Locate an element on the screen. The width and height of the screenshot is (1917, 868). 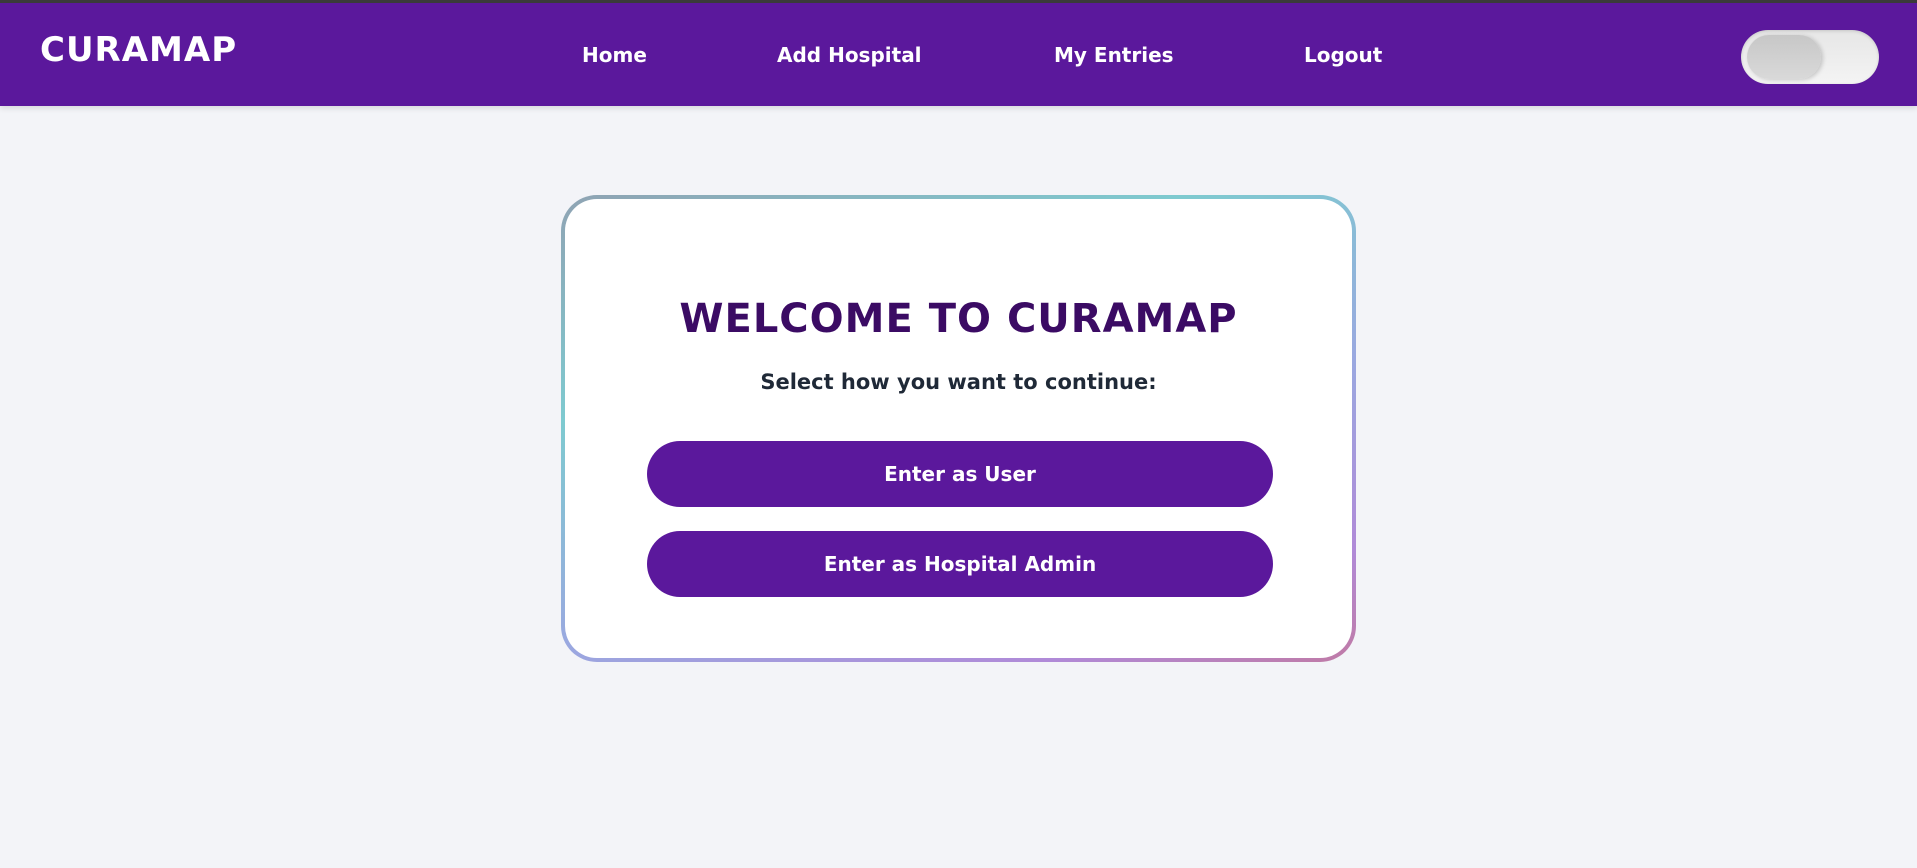
enter-as-hospital-admin-button: Enter as Hospital Admin is located at coordinates (960, 564).